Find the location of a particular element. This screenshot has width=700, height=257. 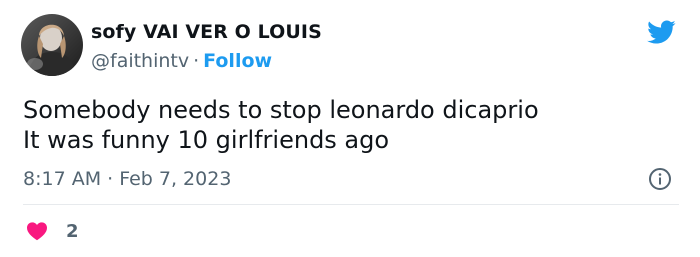

twitter-bird-icon is located at coordinates (661, 32).